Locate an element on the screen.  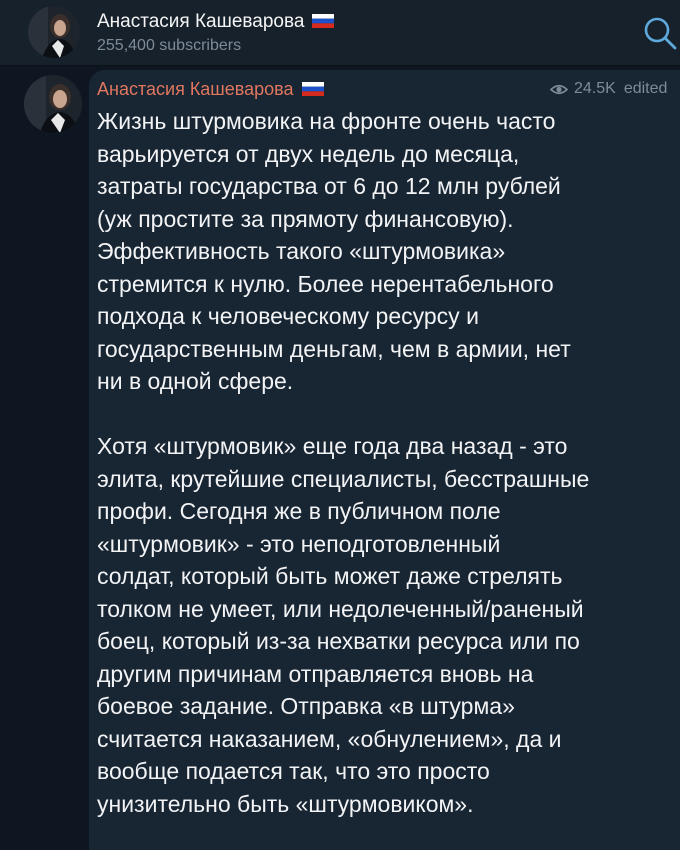
channel-avatar is located at coordinates (54, 32).